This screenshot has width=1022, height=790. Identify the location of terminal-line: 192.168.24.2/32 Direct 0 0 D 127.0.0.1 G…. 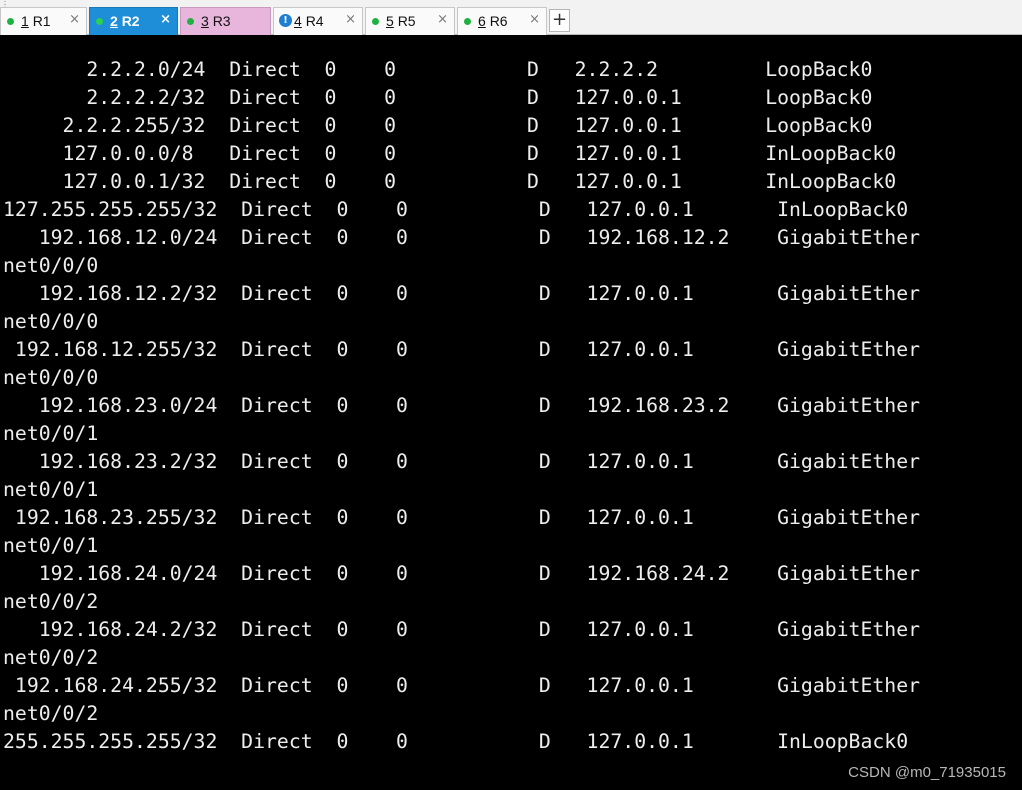
(462, 629).